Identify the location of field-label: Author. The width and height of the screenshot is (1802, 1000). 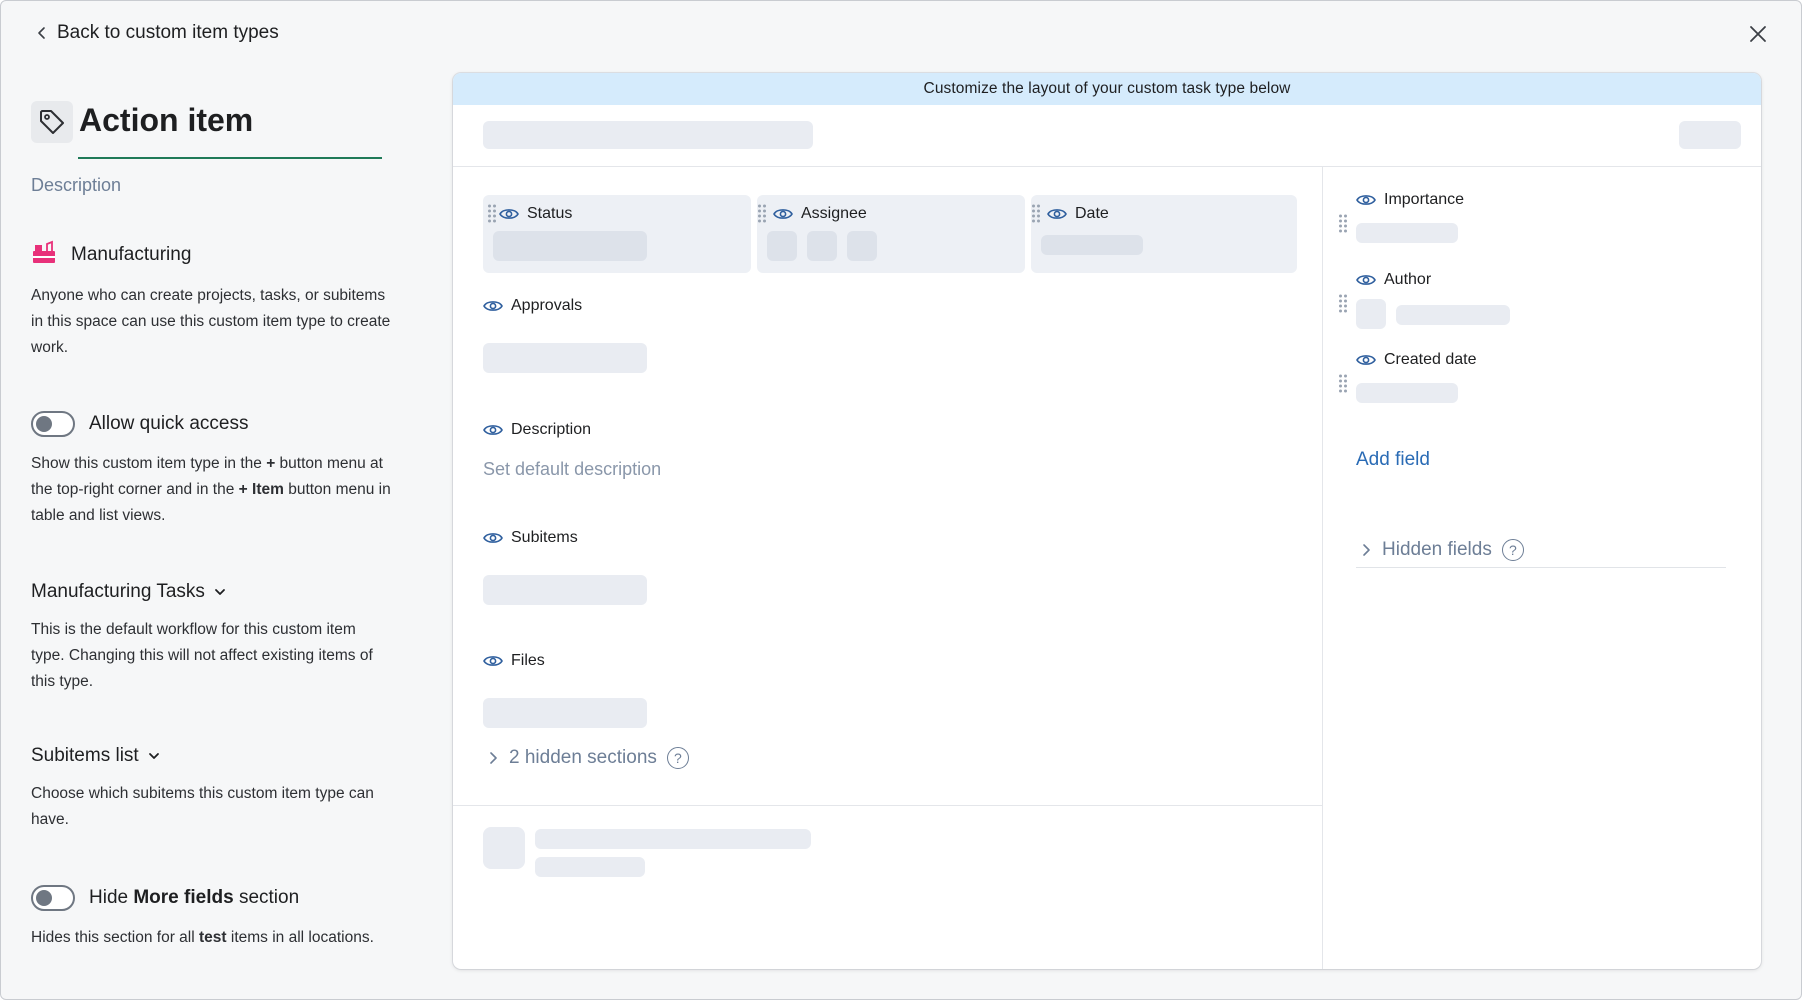
(1408, 279).